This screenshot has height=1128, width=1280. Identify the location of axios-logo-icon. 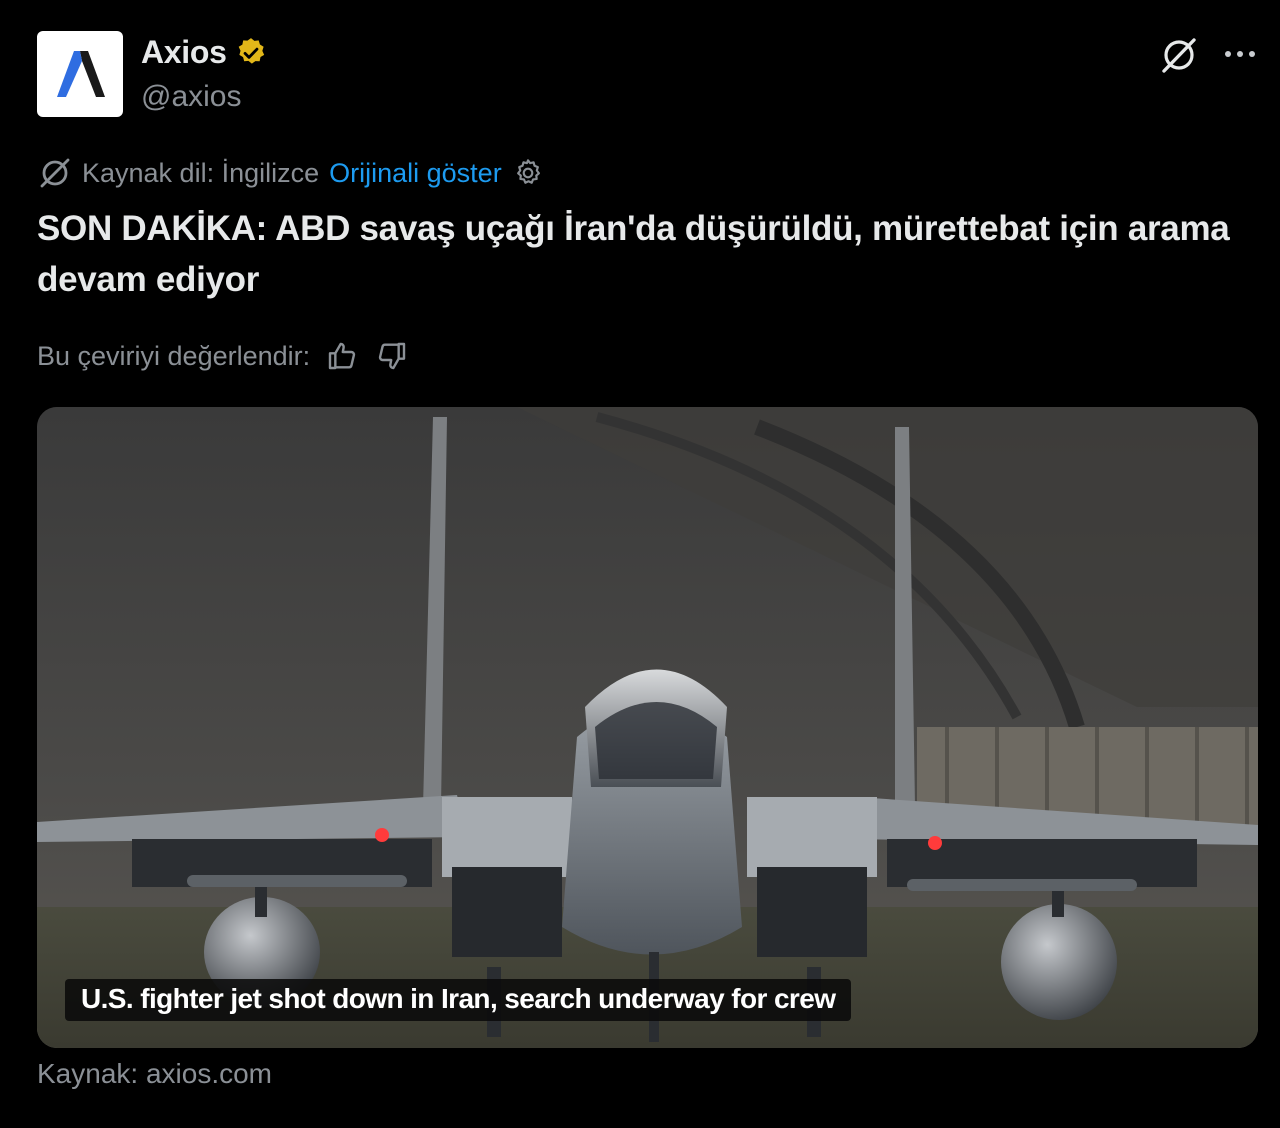
(81, 74).